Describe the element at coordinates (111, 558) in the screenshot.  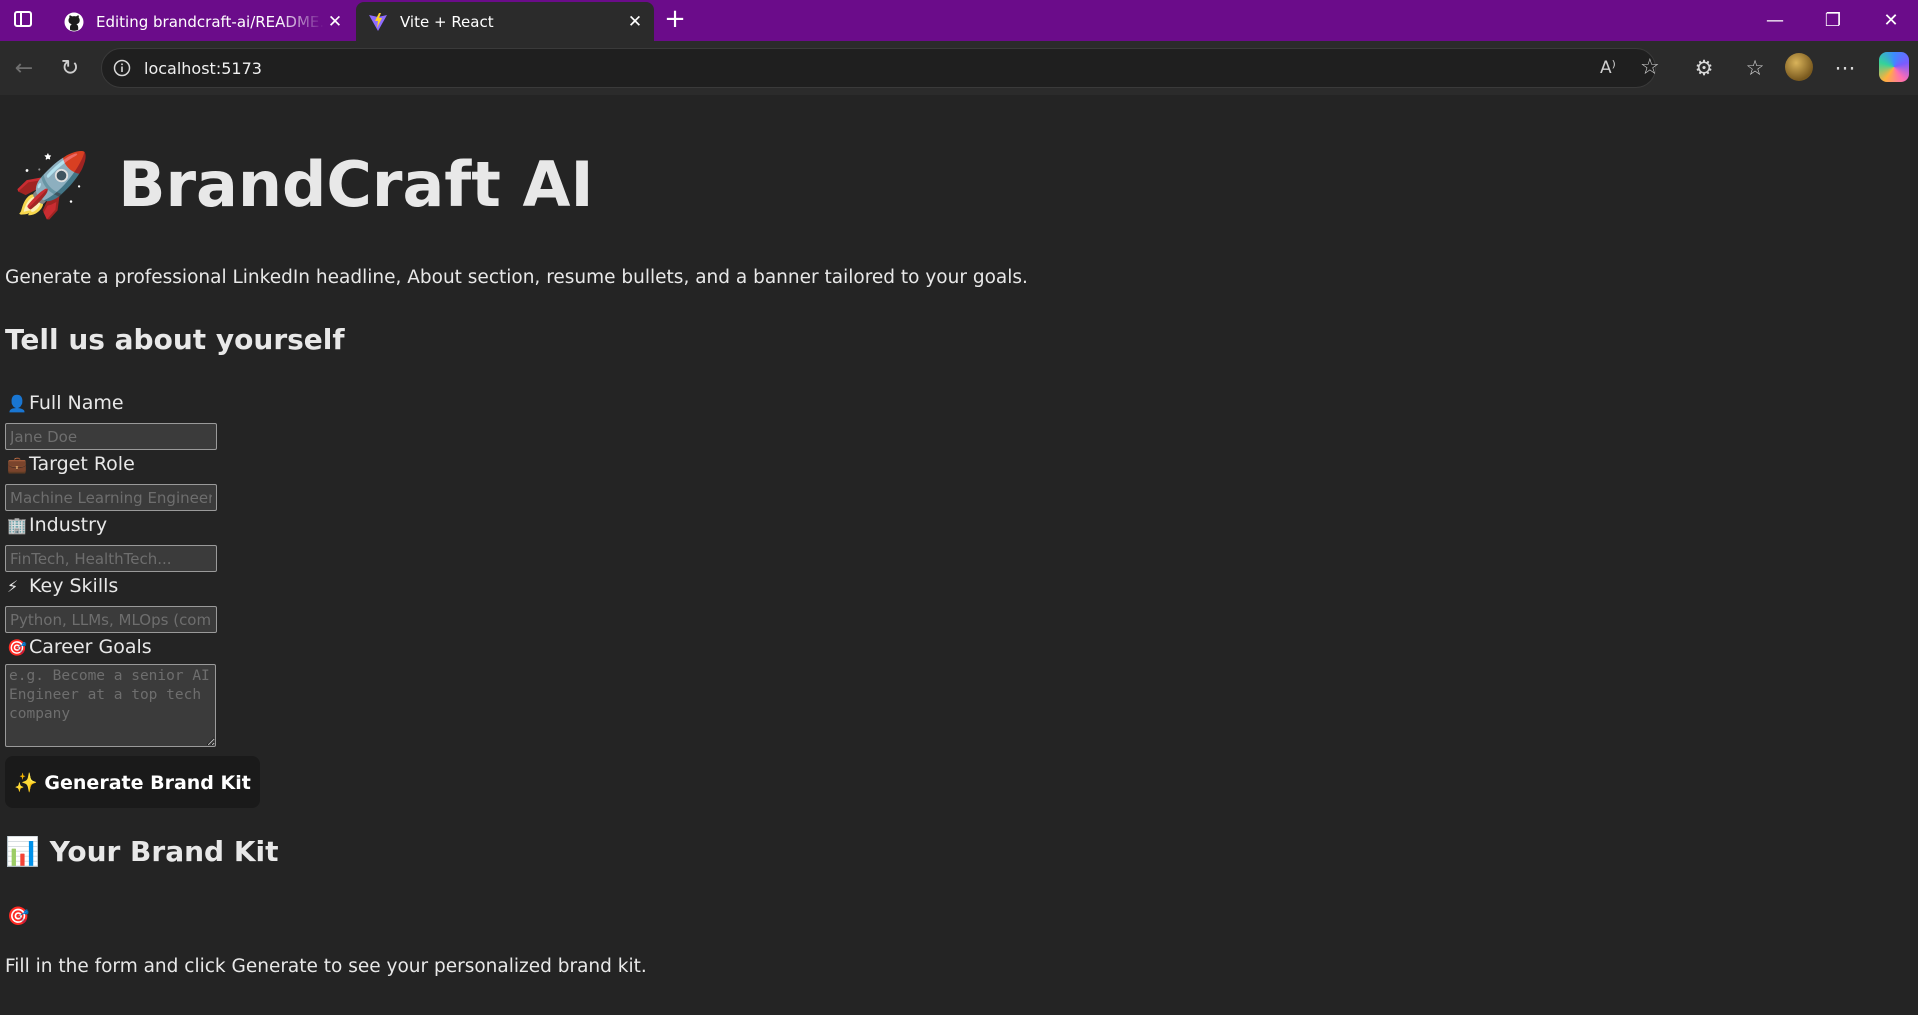
I see `industry-input` at that location.